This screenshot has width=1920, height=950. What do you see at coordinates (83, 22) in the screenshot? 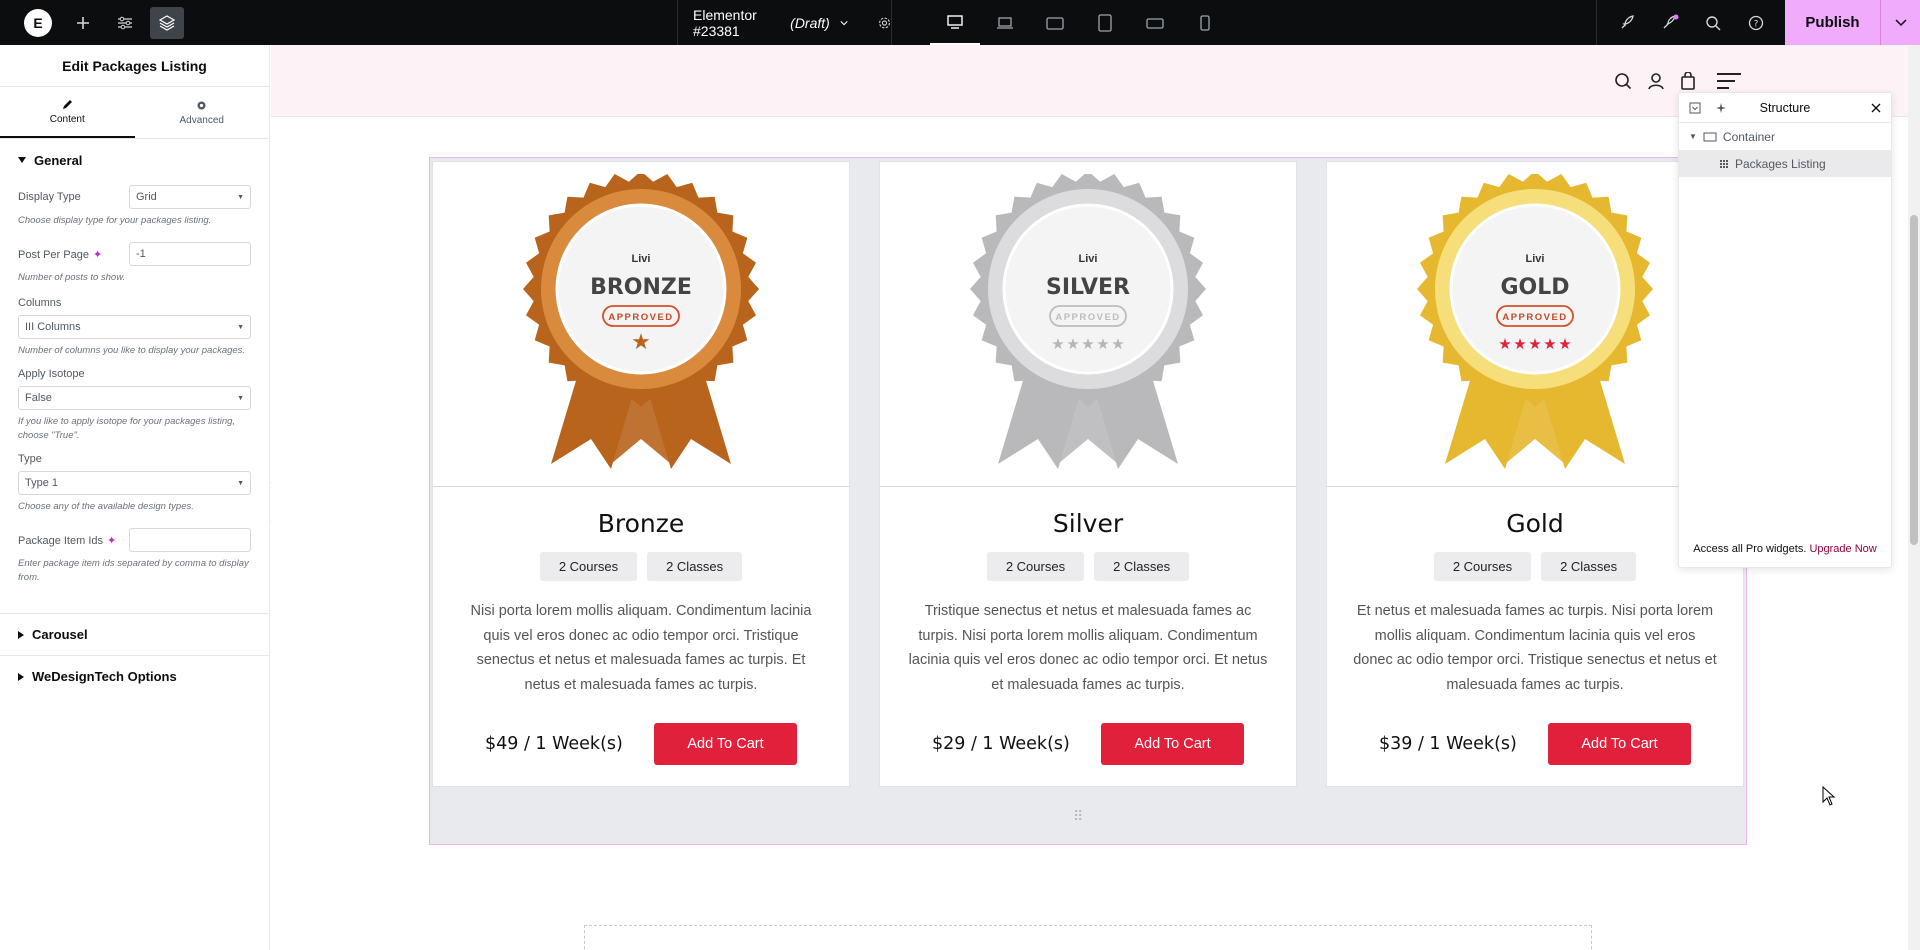
I see `add-element-icon` at bounding box center [83, 22].